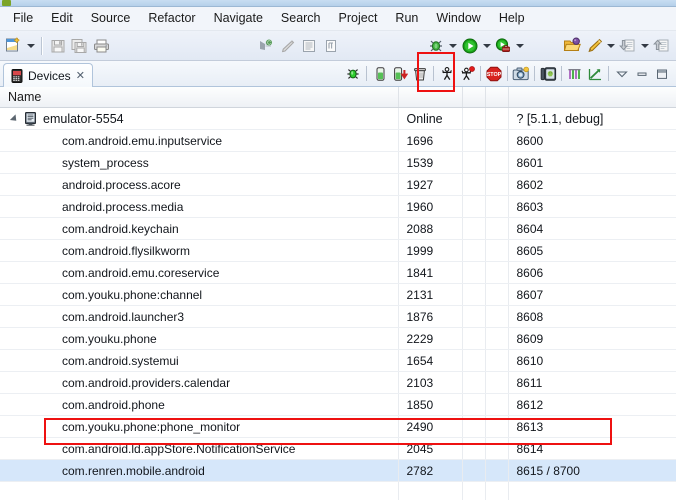 Image resolution: width=676 pixels, height=500 pixels. What do you see at coordinates (62, 18) in the screenshot?
I see `menu-item-edit: Edit` at bounding box center [62, 18].